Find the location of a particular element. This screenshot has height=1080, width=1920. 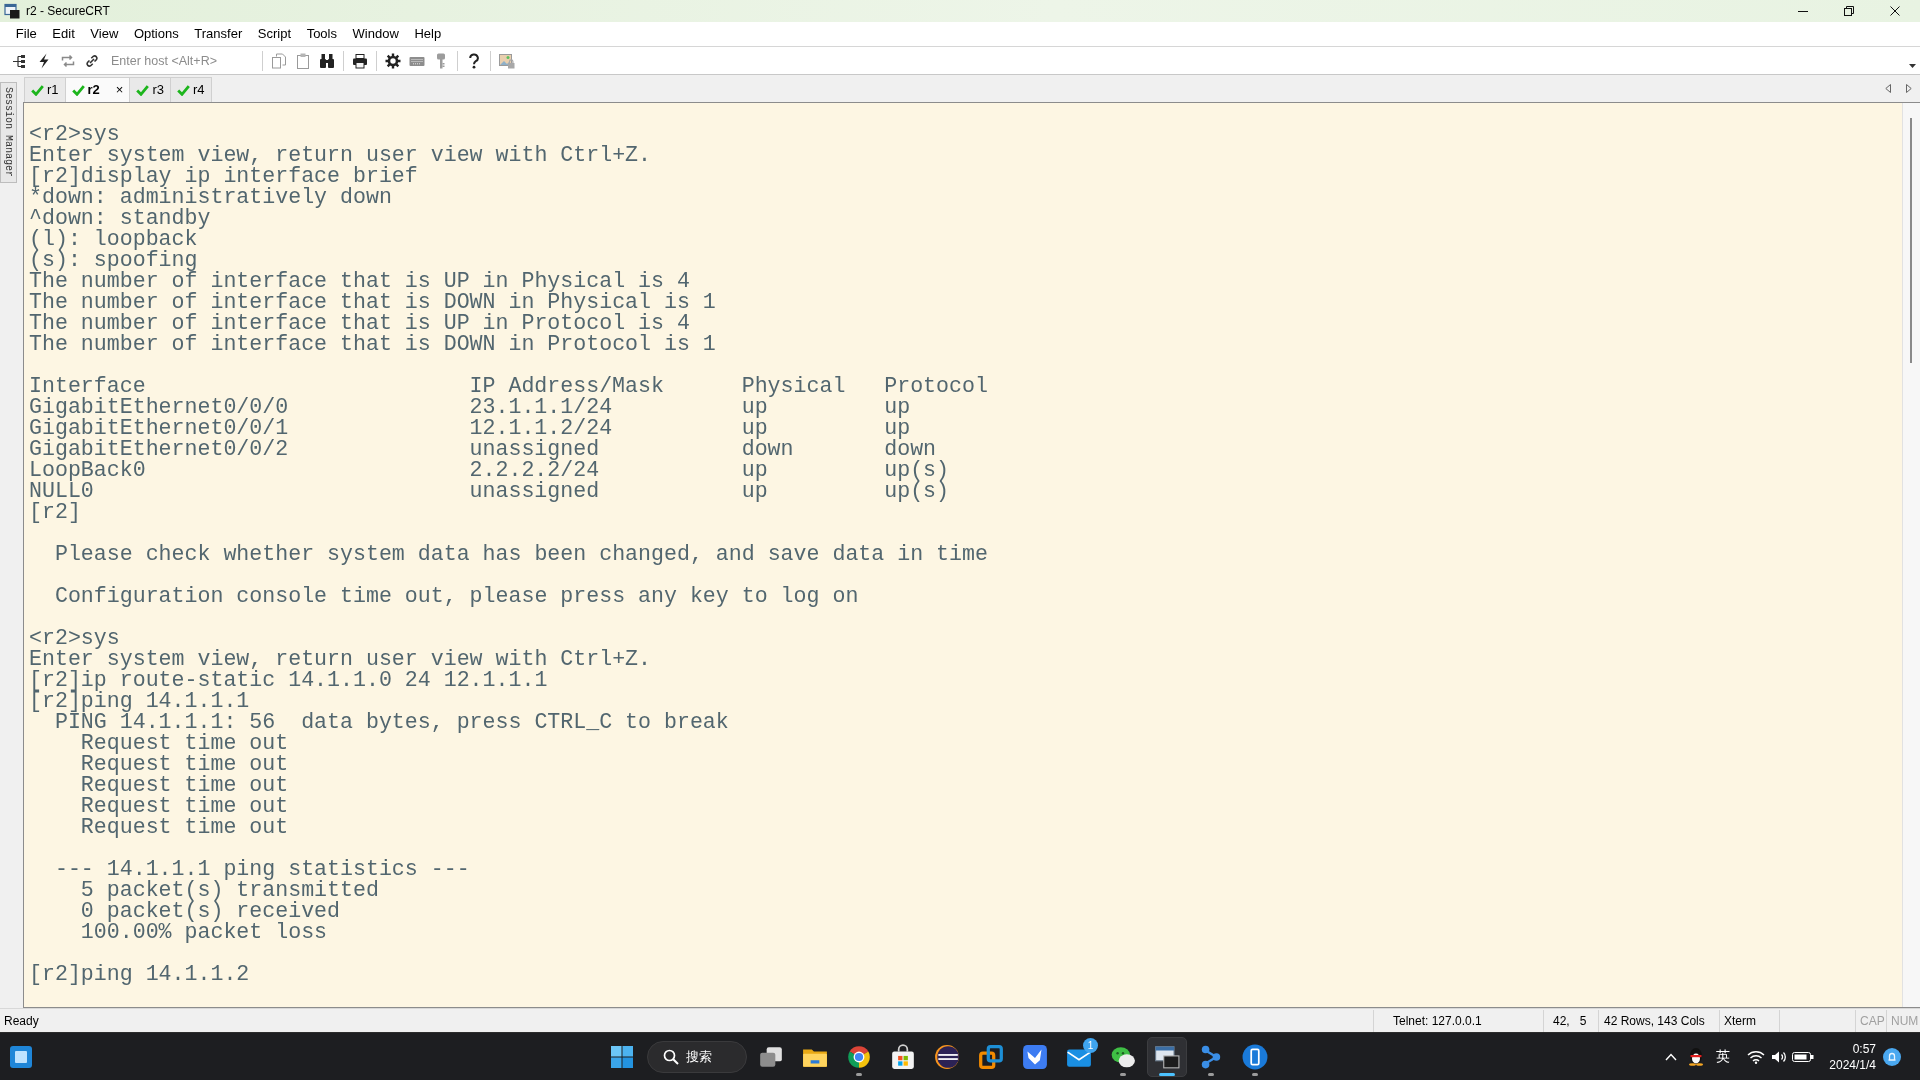

v-mark-tile-icon is located at coordinates (1035, 1056).